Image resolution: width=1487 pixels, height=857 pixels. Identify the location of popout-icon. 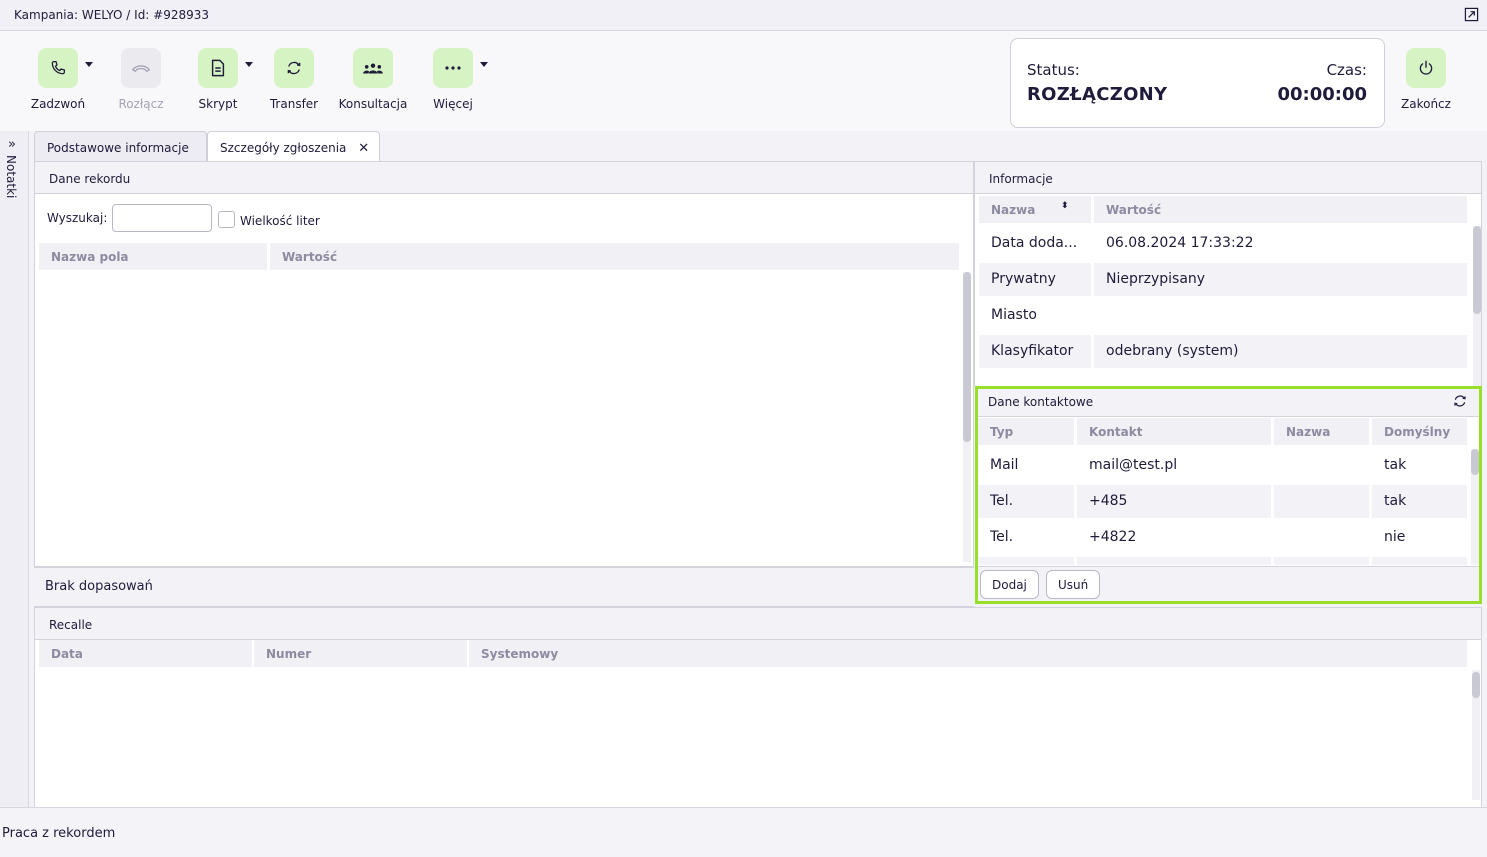
(1471, 14).